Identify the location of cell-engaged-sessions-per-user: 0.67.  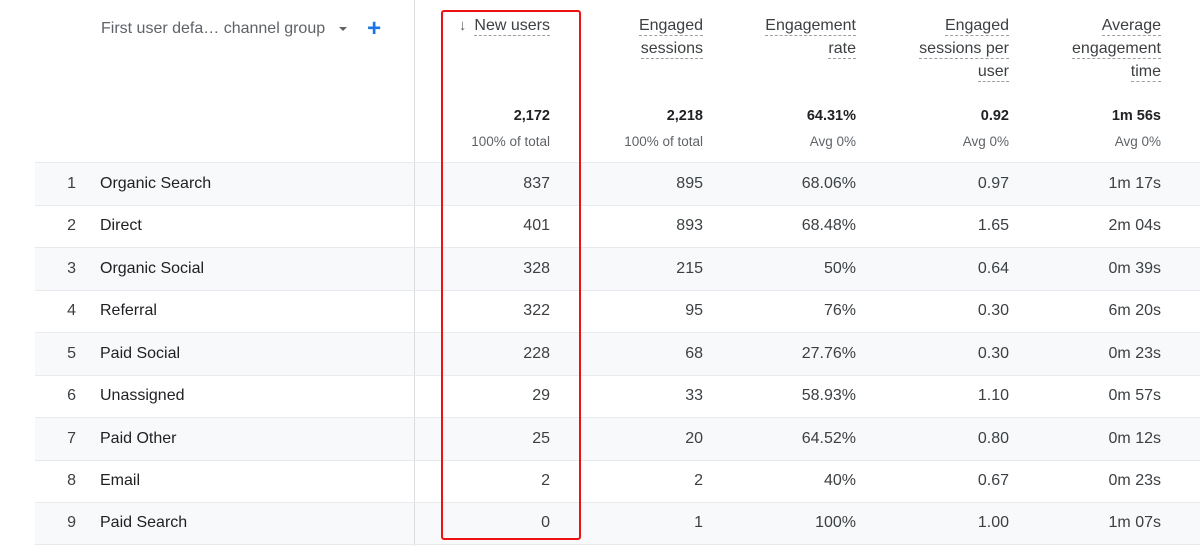
(993, 481).